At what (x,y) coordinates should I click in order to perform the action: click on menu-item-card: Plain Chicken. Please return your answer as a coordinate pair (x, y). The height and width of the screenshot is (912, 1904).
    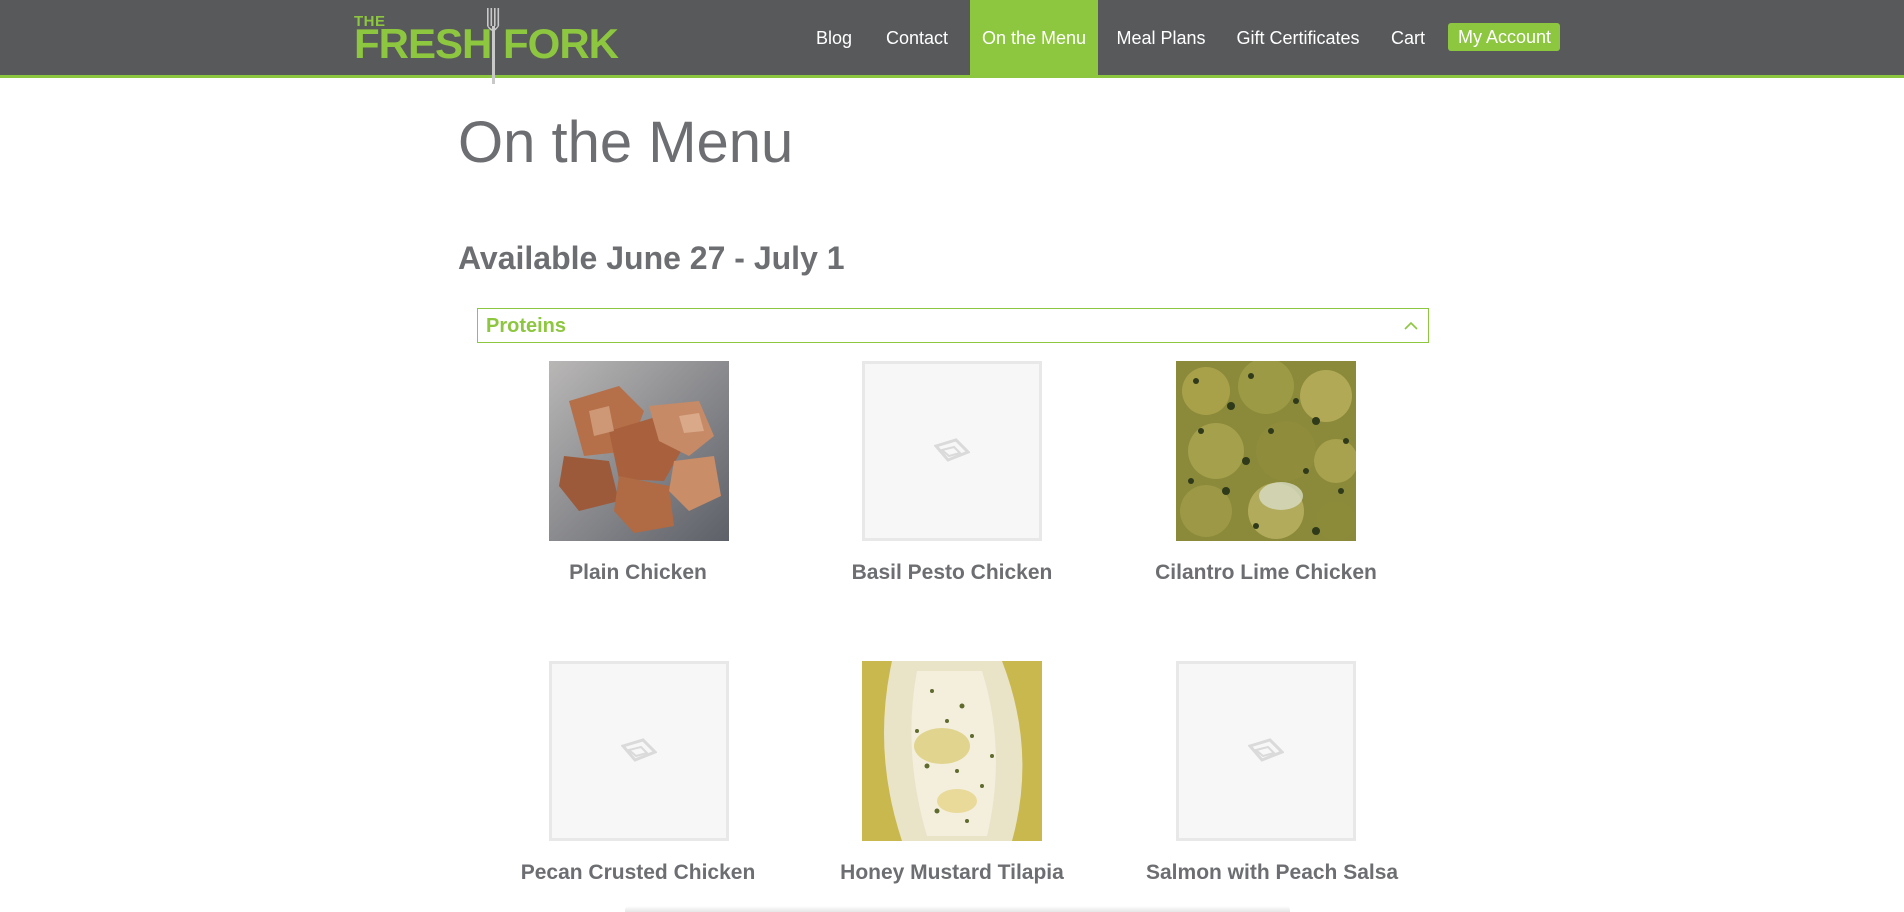
    Looking at the image, I should click on (638, 476).